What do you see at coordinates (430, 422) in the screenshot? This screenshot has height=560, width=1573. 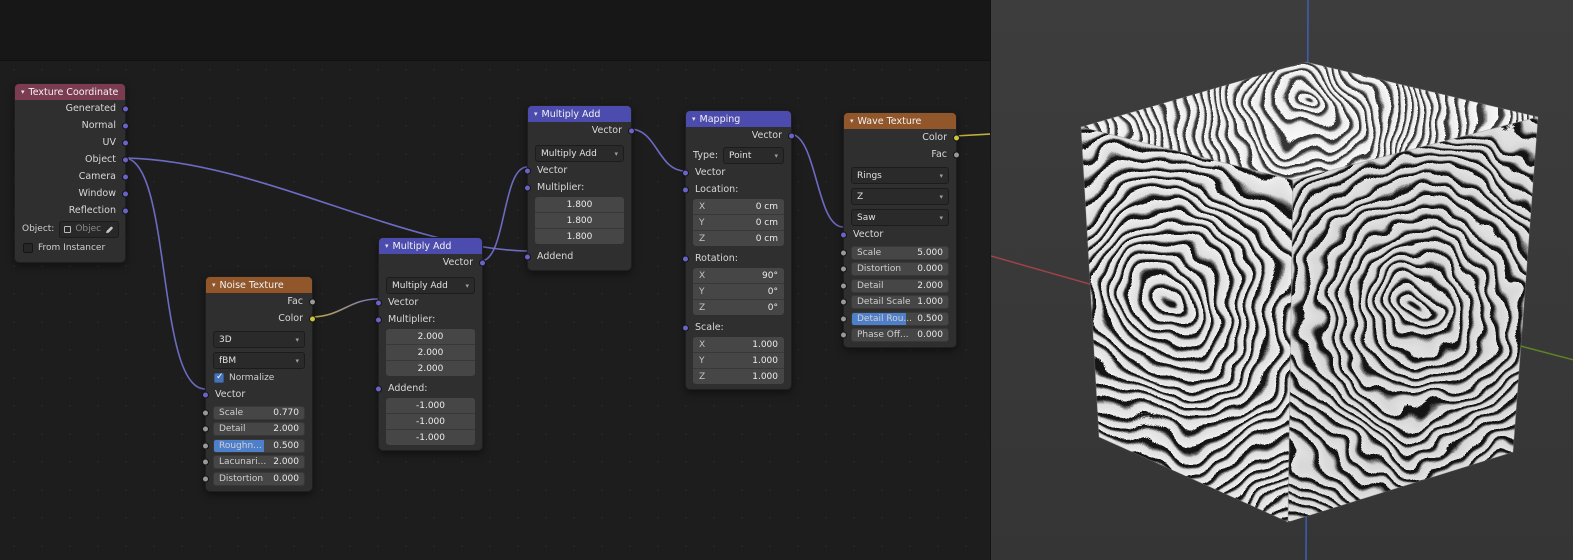 I see `vector-field-y: -1.000` at bounding box center [430, 422].